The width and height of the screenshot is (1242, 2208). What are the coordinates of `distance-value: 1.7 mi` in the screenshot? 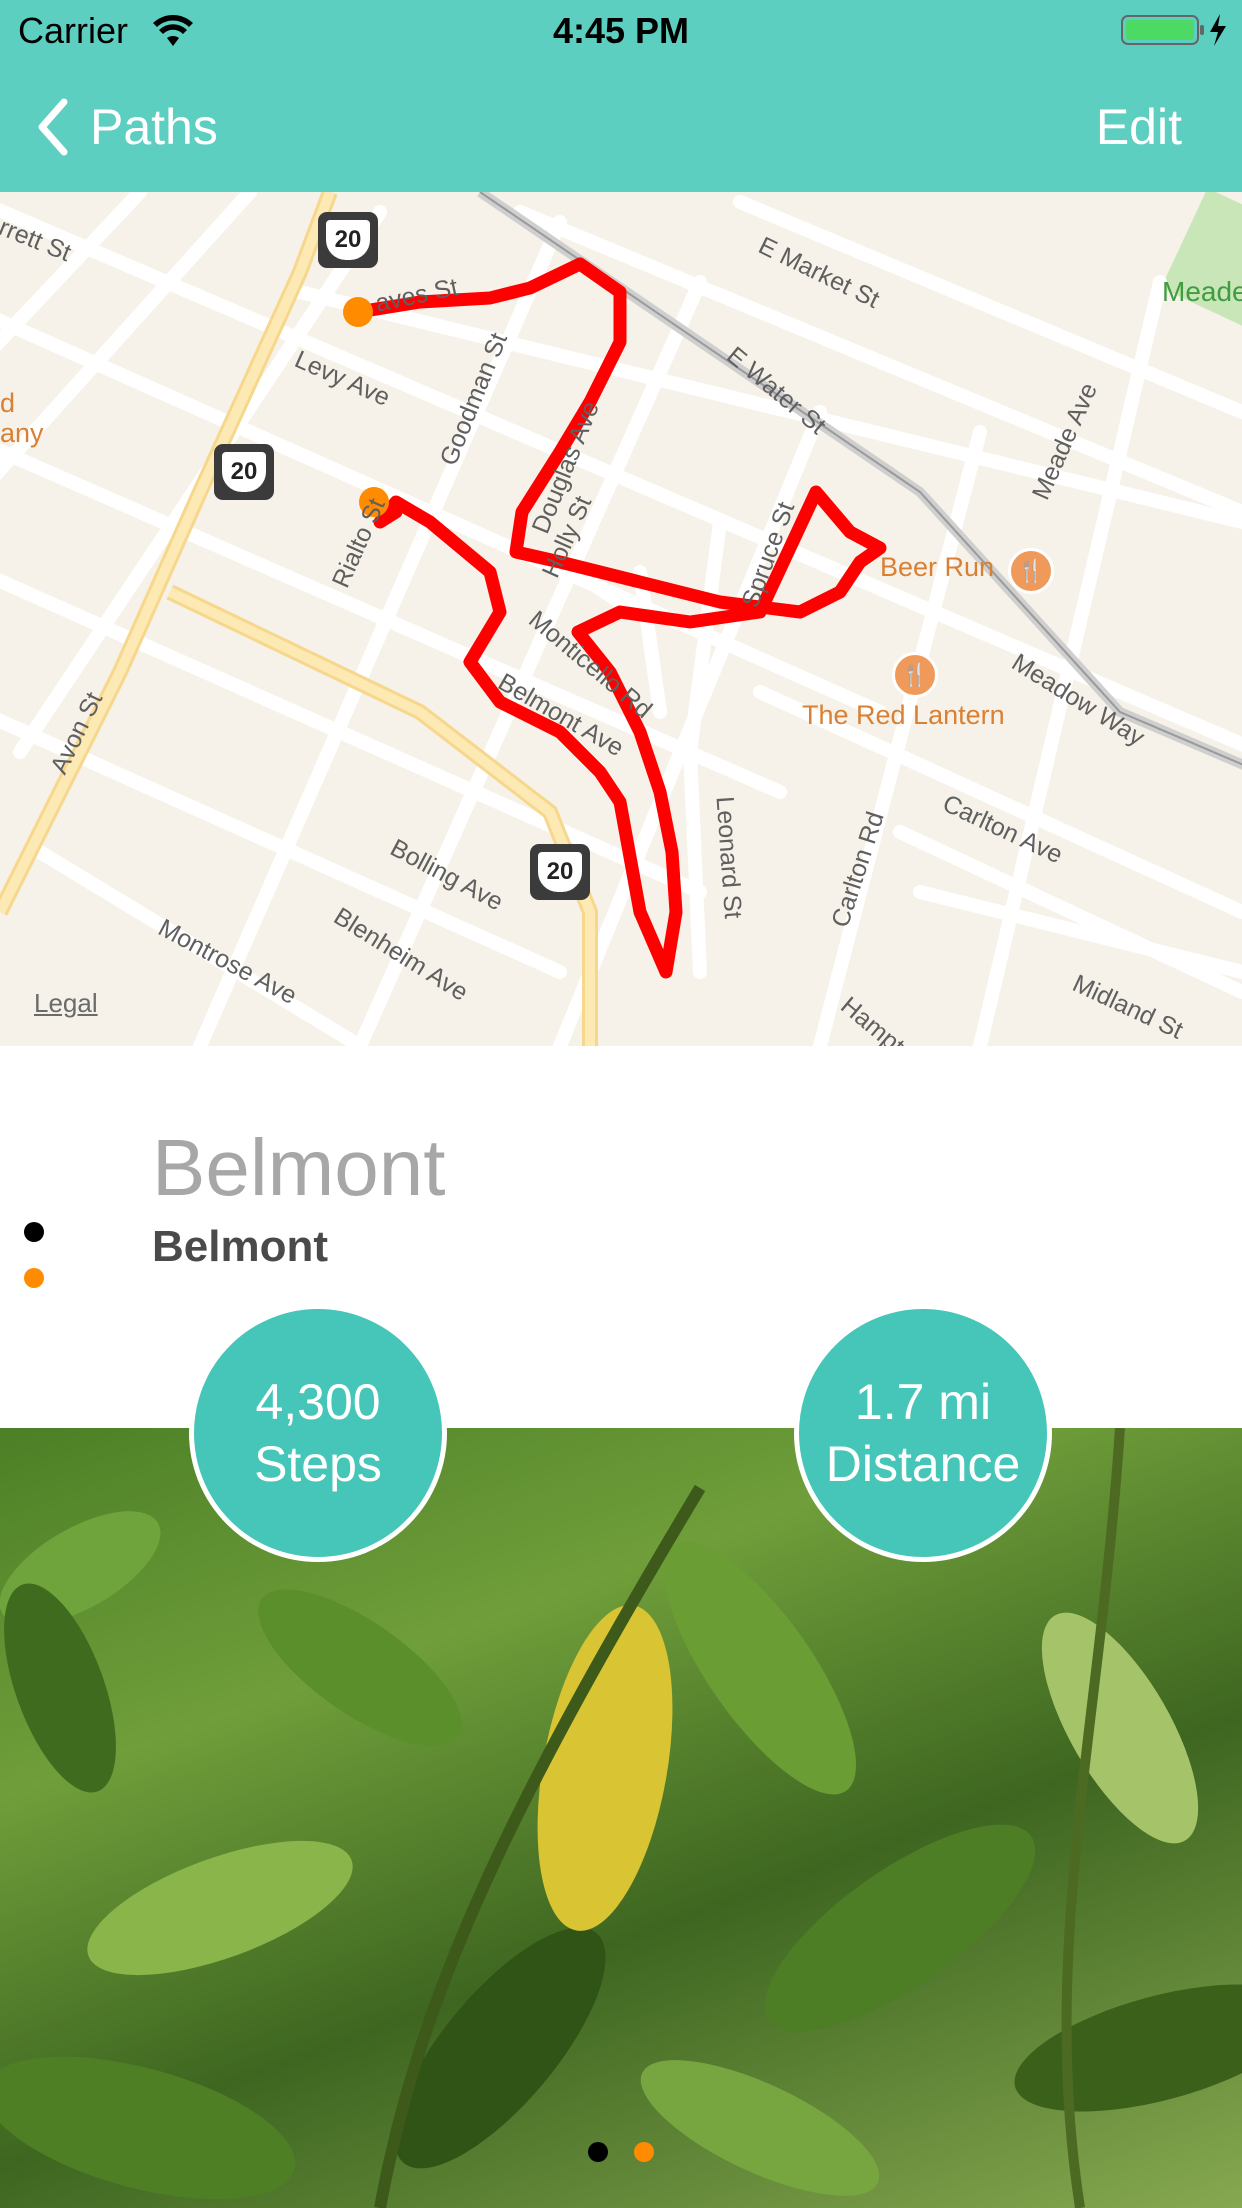 It's located at (923, 1402).